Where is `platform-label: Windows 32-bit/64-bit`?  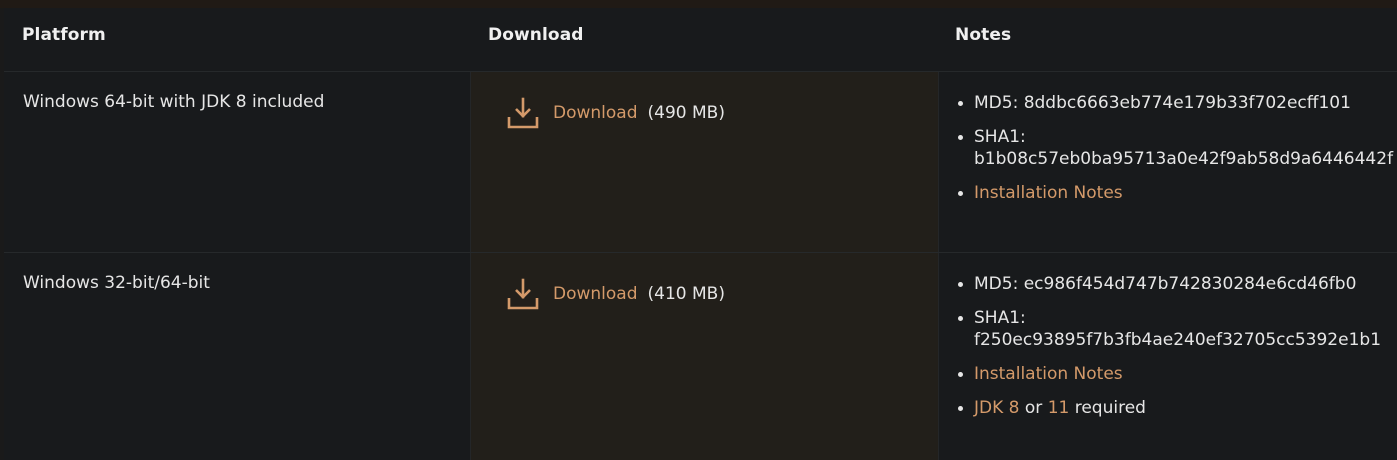 platform-label: Windows 32-bit/64-bit is located at coordinates (116, 283).